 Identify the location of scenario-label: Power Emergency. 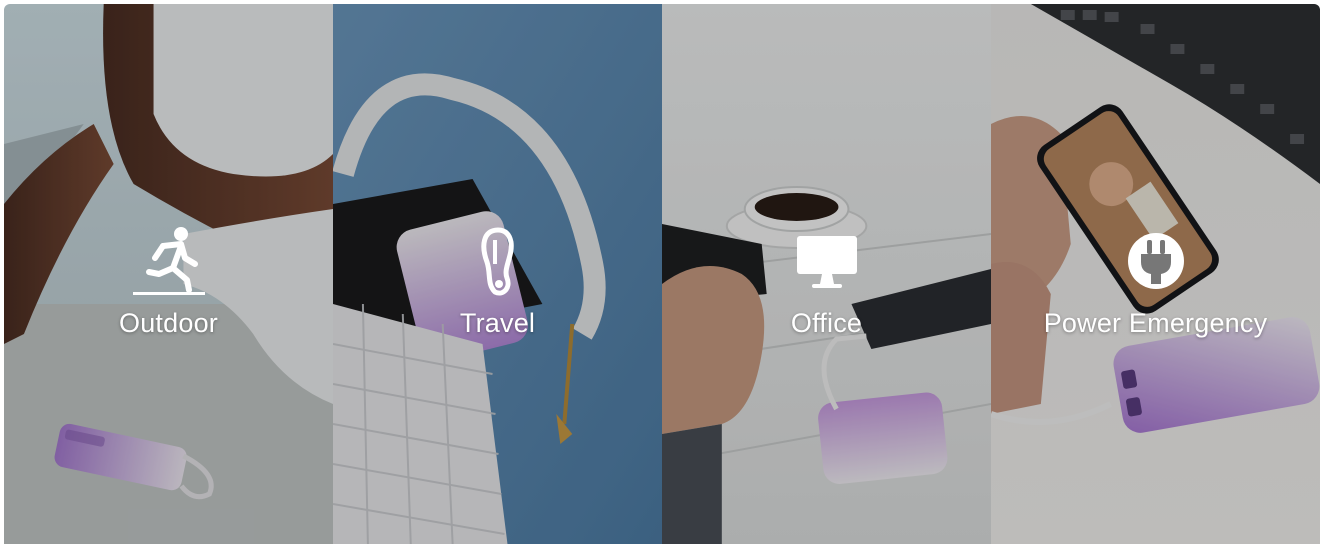
(1155, 323).